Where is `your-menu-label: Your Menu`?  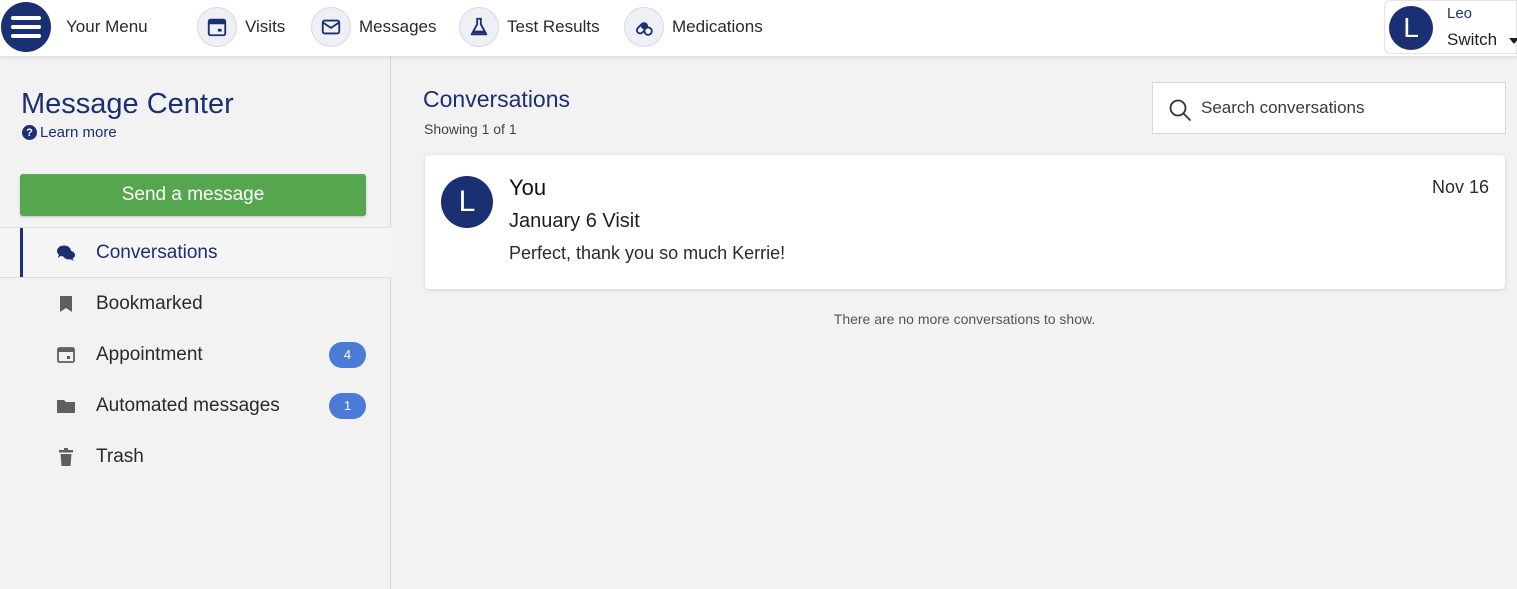 your-menu-label: Your Menu is located at coordinates (107, 27).